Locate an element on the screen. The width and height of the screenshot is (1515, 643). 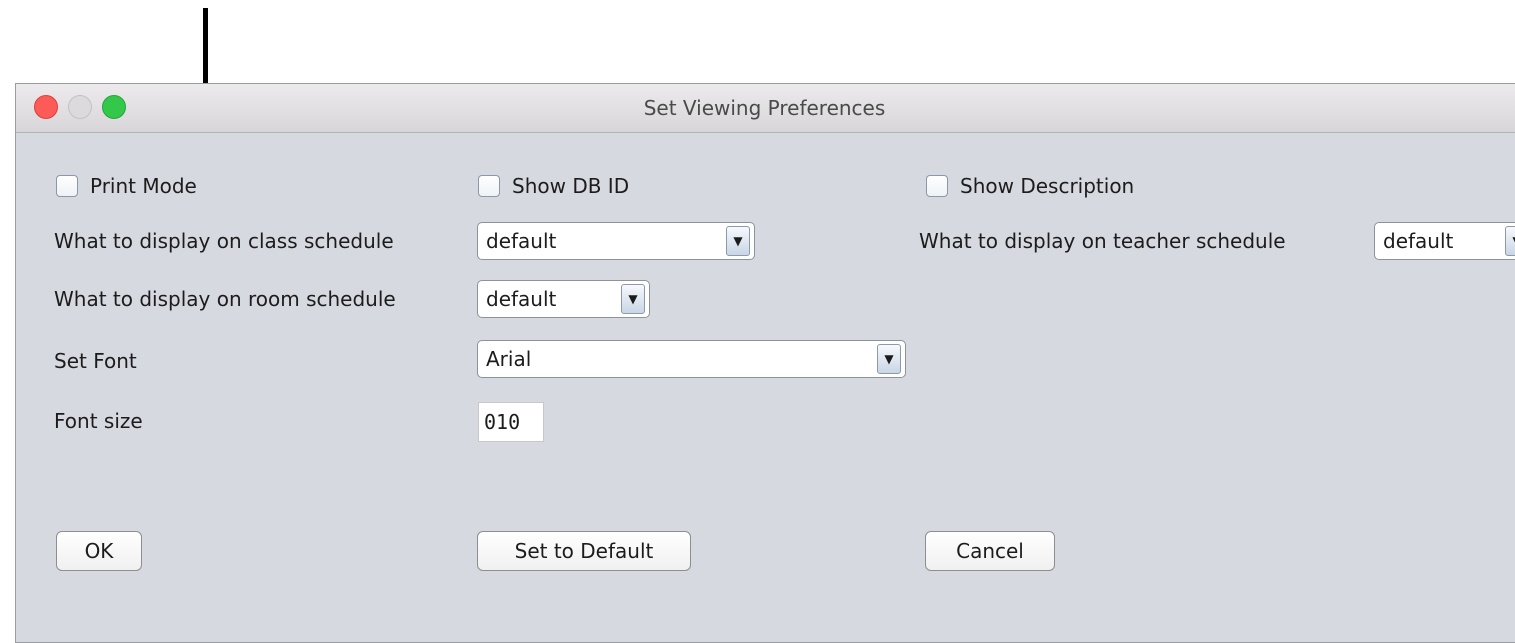
print-mode-checkbox: Print Mode is located at coordinates (126, 186).